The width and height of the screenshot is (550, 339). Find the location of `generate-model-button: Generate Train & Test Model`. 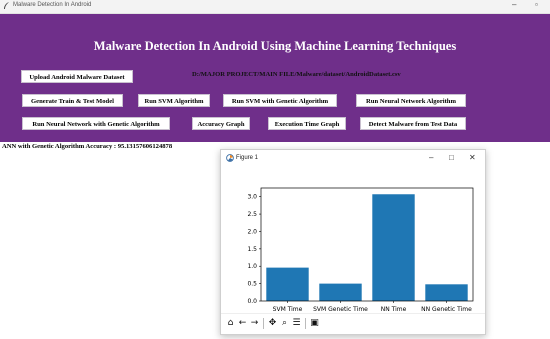

generate-model-button: Generate Train & Test Model is located at coordinates (72, 100).